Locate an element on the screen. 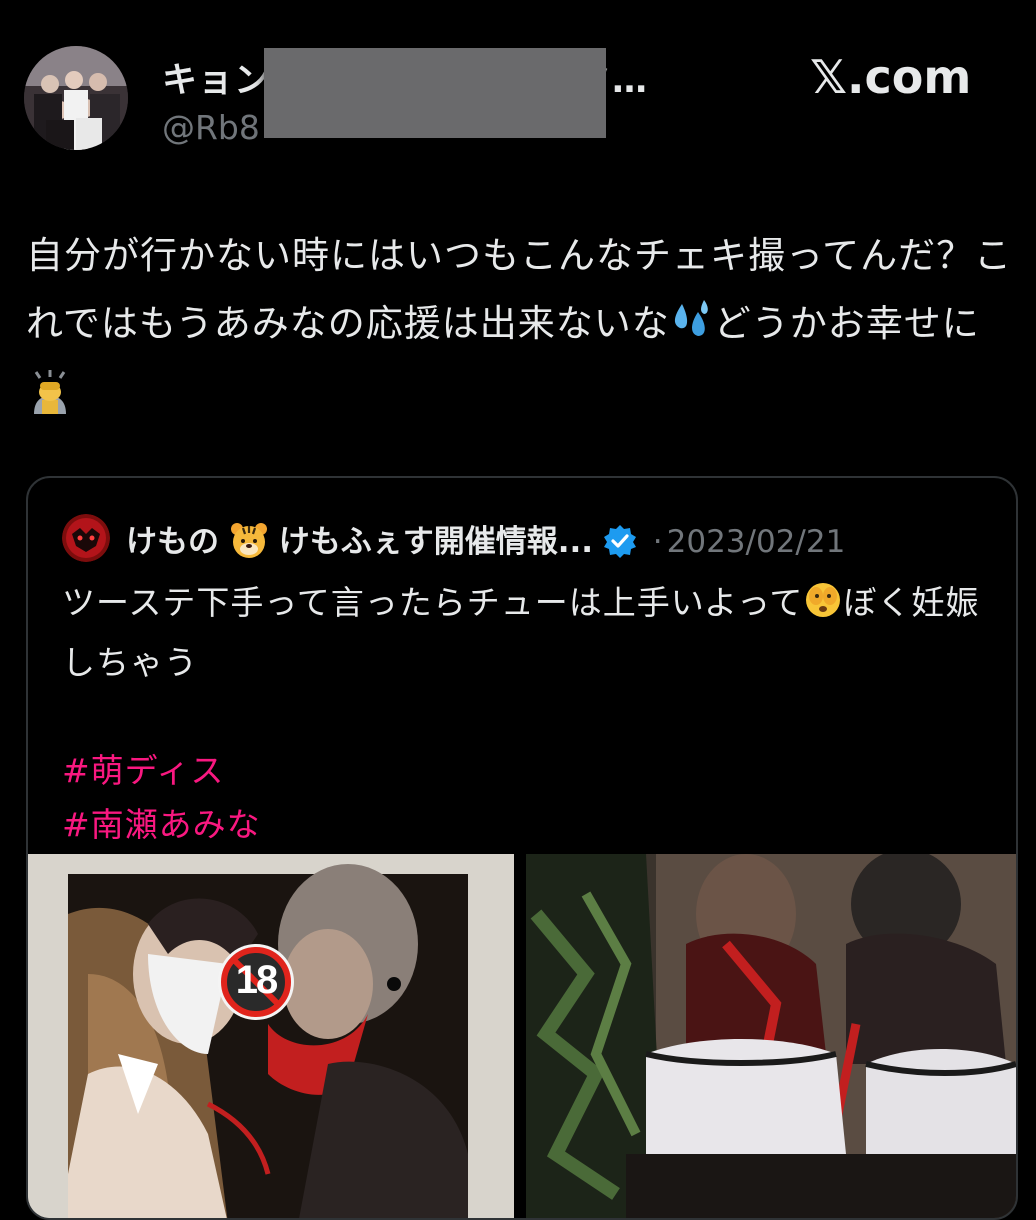 The height and width of the screenshot is (1220, 1036). quoted-tweet-header: けもの けもふぇす開催情報... · 2023/02/21 is located at coordinates (485, 542).